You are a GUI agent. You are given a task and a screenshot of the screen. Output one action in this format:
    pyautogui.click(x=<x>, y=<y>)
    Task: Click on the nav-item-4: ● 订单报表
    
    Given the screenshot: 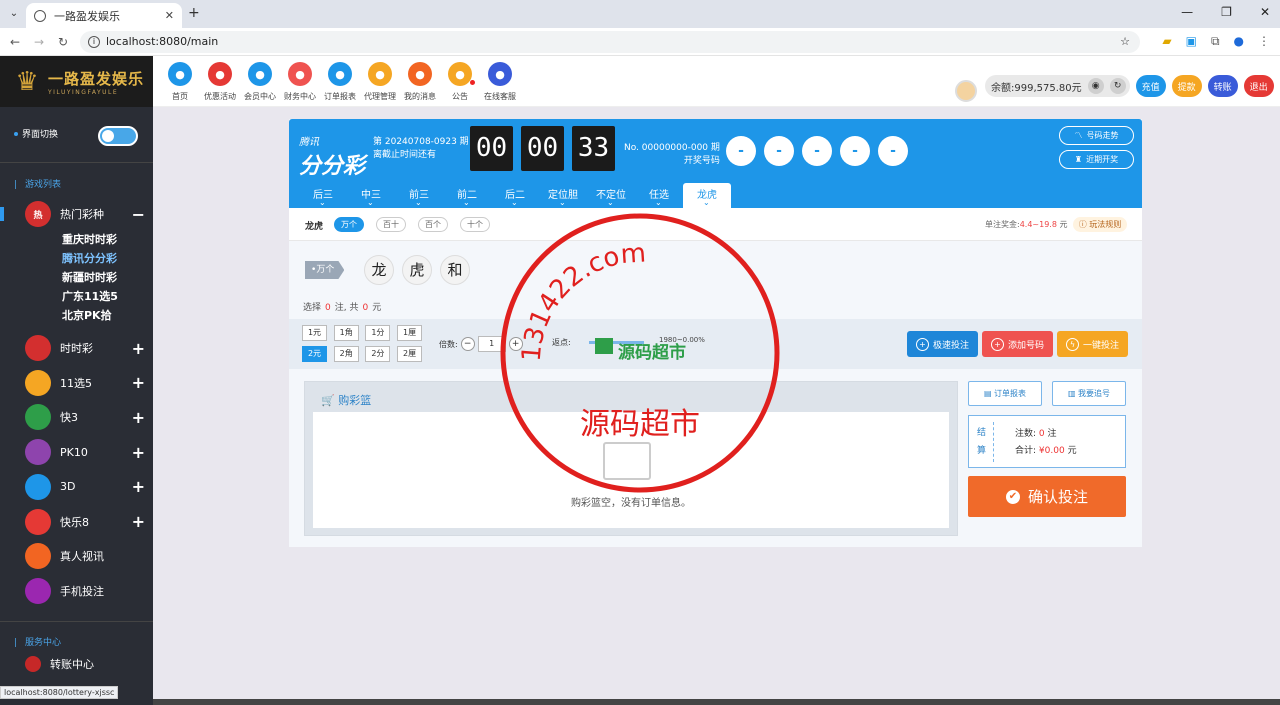 What is the action you would take?
    pyautogui.click(x=340, y=82)
    